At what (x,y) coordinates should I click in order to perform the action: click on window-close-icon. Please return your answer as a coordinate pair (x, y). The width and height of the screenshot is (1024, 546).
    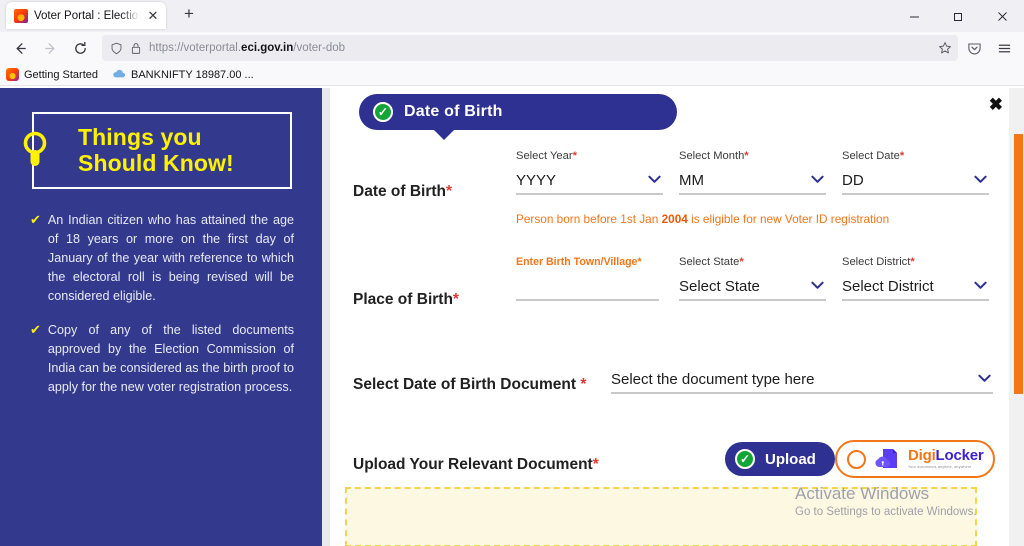
    Looking at the image, I should click on (1002, 16).